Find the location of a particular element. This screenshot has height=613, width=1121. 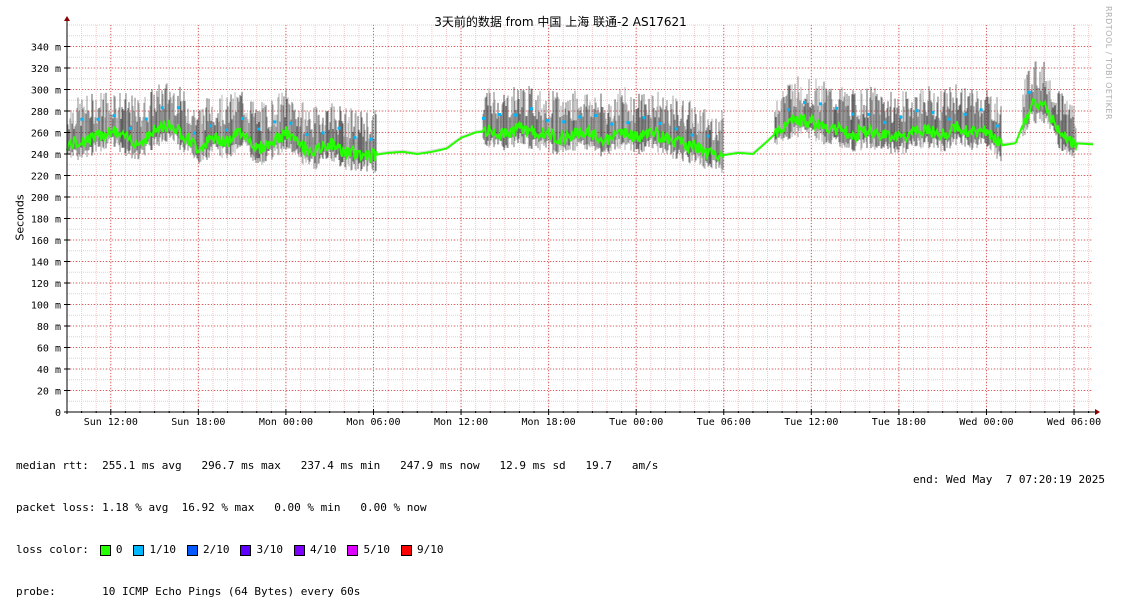

x-tick-label: Tue 00:00 is located at coordinates (636, 422).